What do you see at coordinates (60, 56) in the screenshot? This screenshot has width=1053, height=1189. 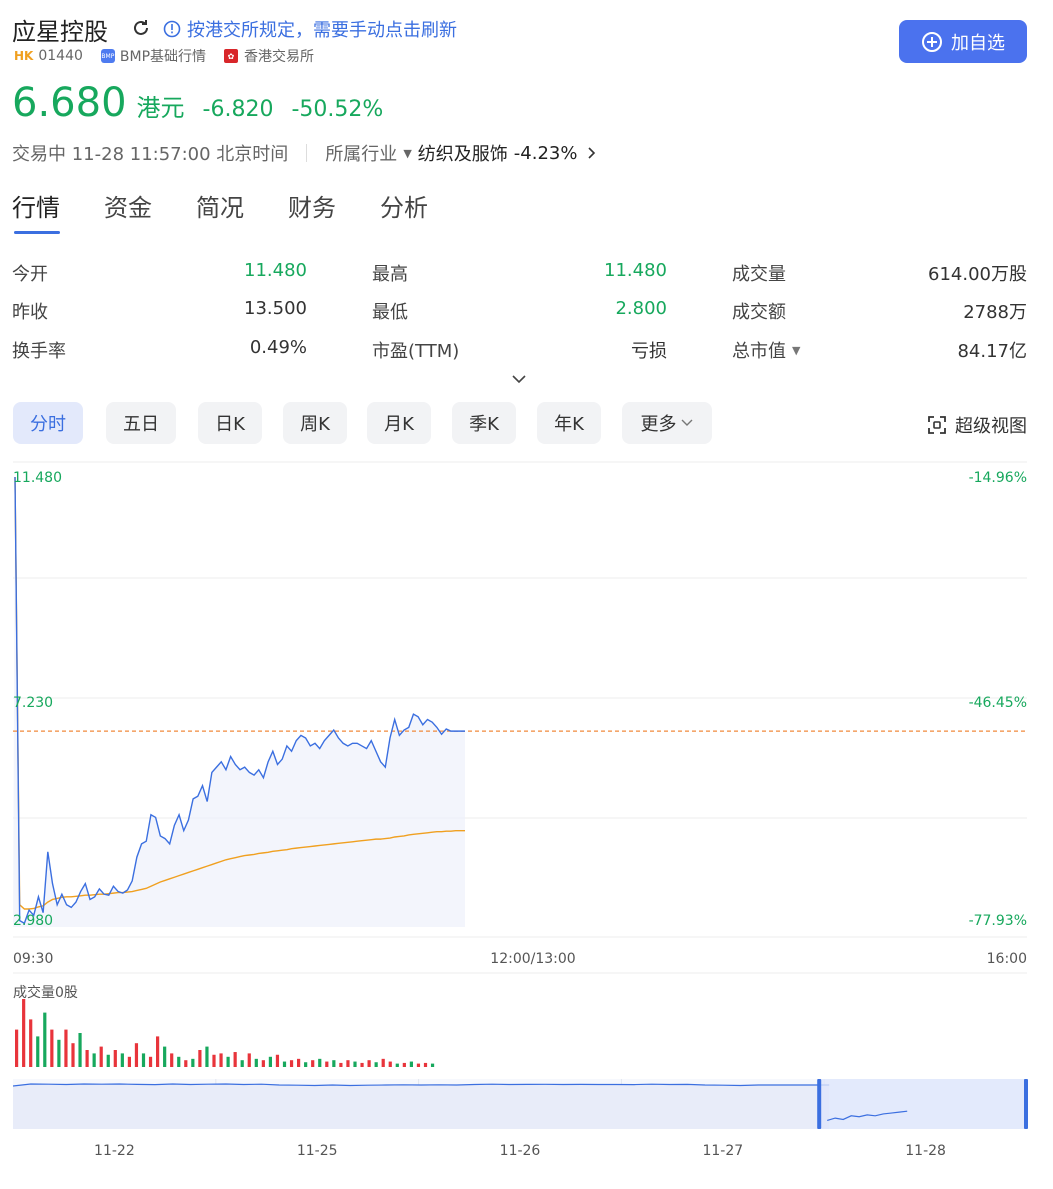 I see `stock-code: 01440` at bounding box center [60, 56].